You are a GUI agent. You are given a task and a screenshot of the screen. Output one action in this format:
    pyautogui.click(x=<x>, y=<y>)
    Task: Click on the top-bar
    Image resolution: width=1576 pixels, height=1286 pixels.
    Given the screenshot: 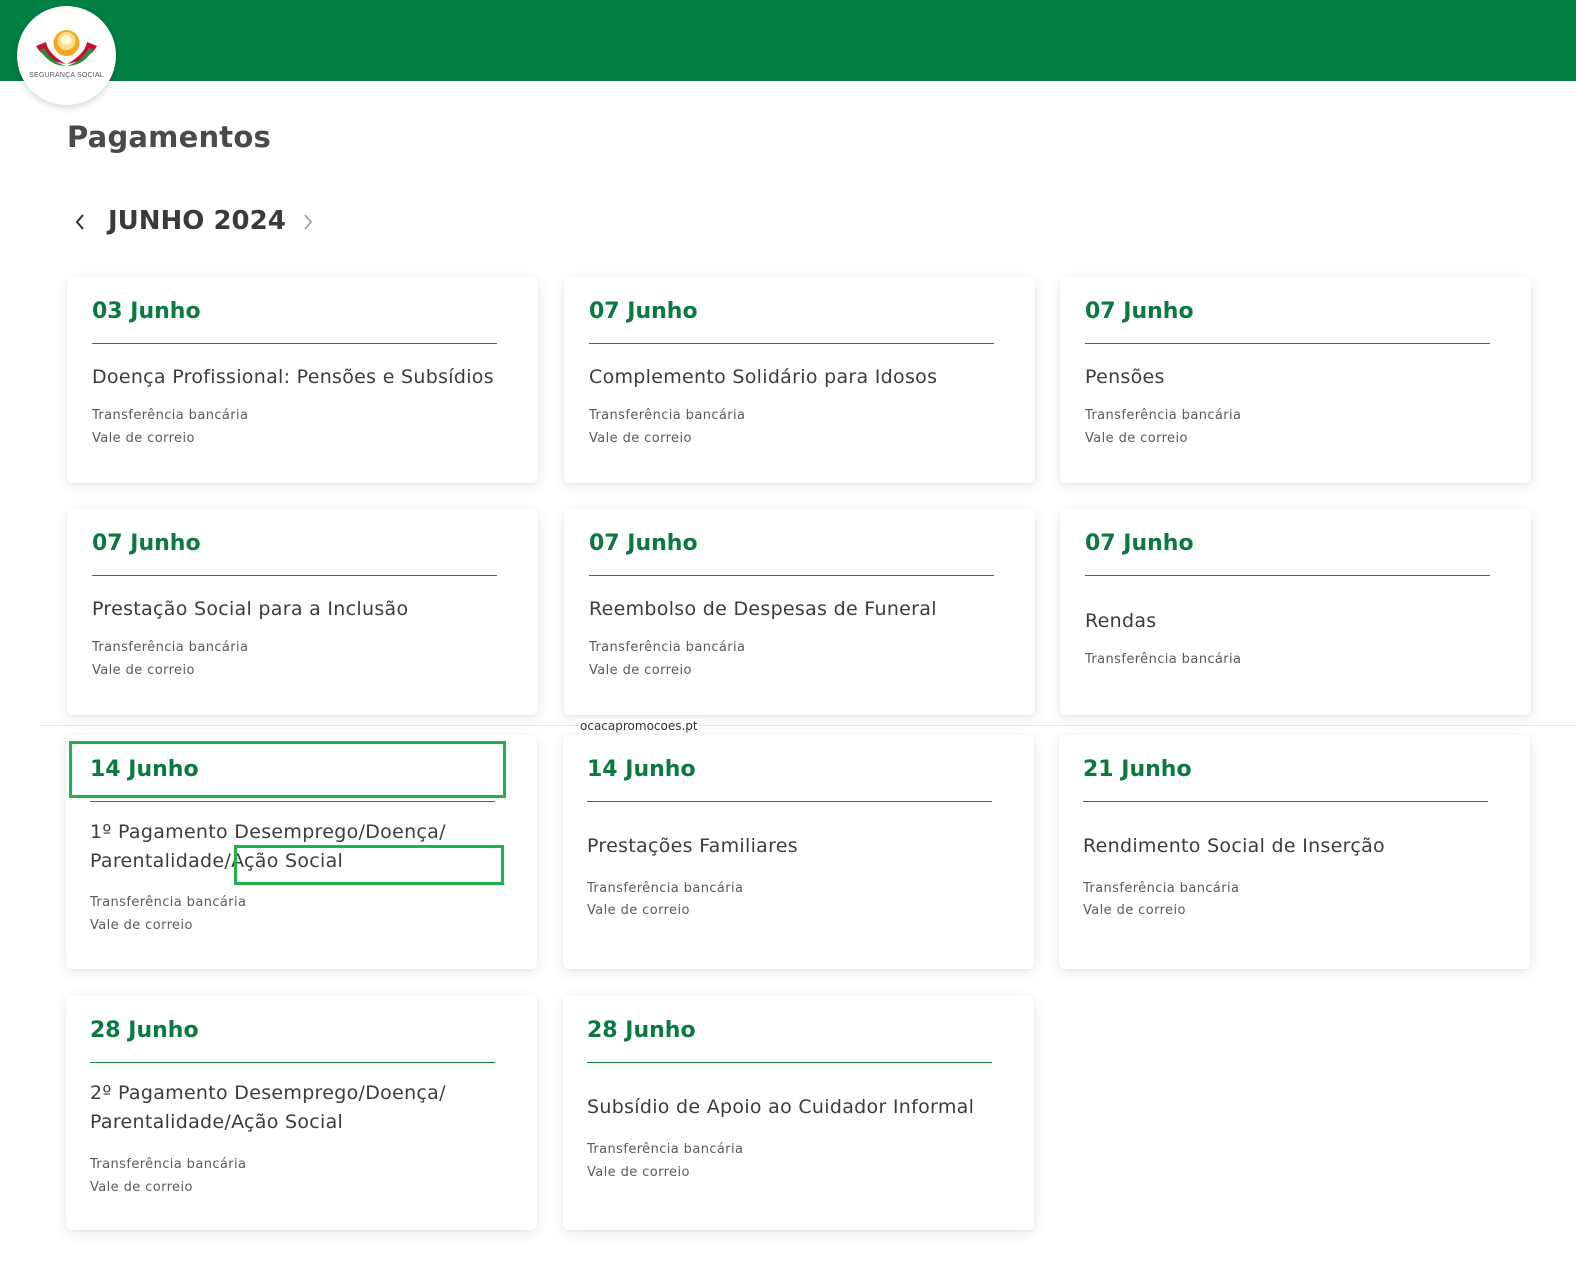 What is the action you would take?
    pyautogui.click(x=788, y=40)
    